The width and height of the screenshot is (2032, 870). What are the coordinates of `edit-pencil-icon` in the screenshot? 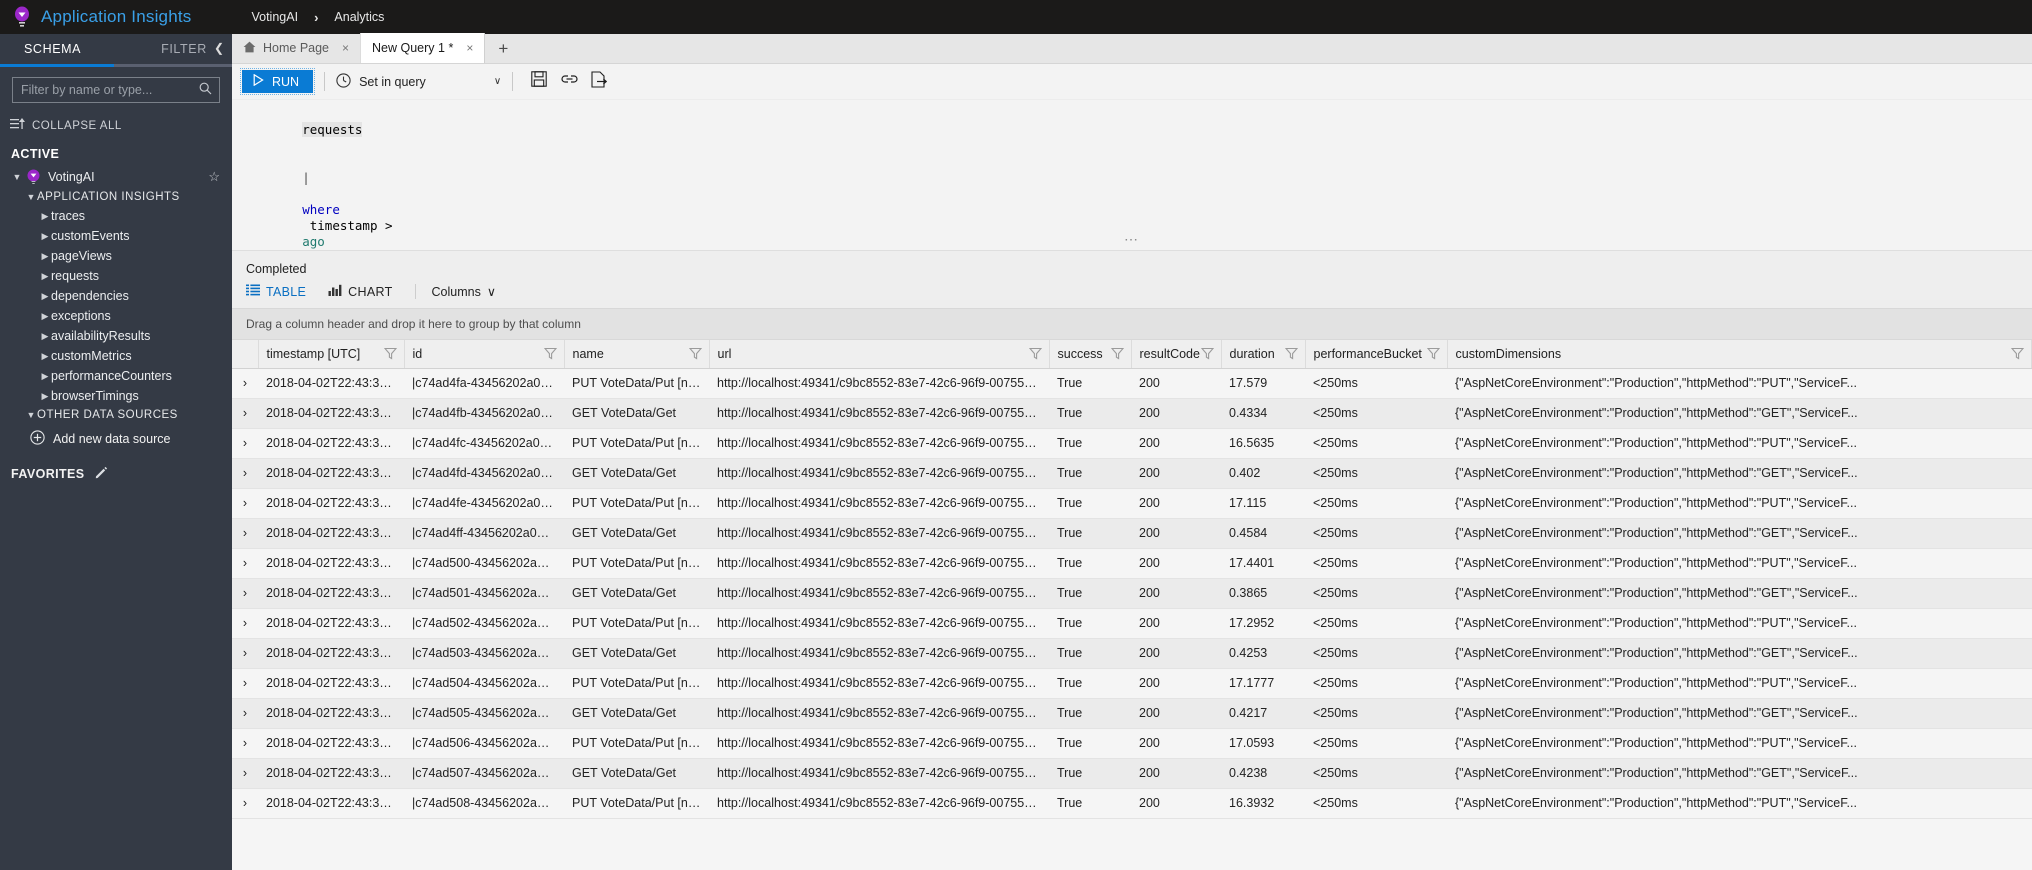 It's located at (101, 474).